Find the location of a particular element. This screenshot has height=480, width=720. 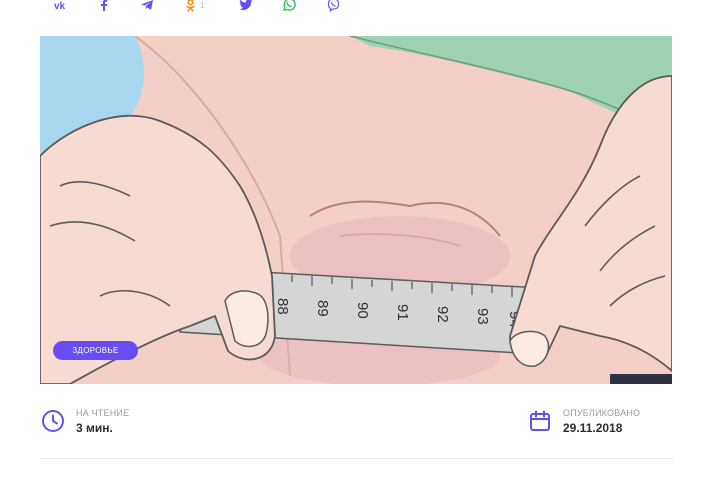

divider is located at coordinates (357, 458).